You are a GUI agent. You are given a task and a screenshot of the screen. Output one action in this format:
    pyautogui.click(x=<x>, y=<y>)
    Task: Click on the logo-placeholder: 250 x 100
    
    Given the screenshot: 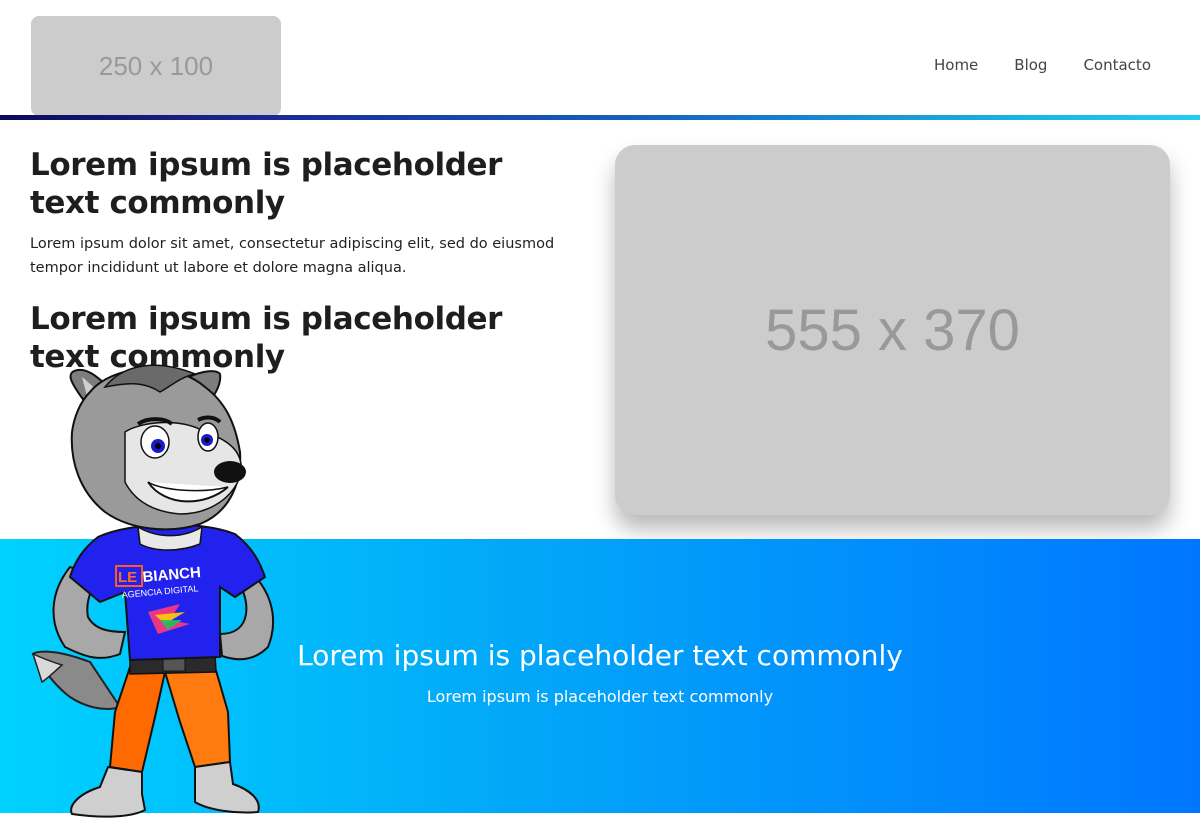 What is the action you would take?
    pyautogui.click(x=156, y=66)
    